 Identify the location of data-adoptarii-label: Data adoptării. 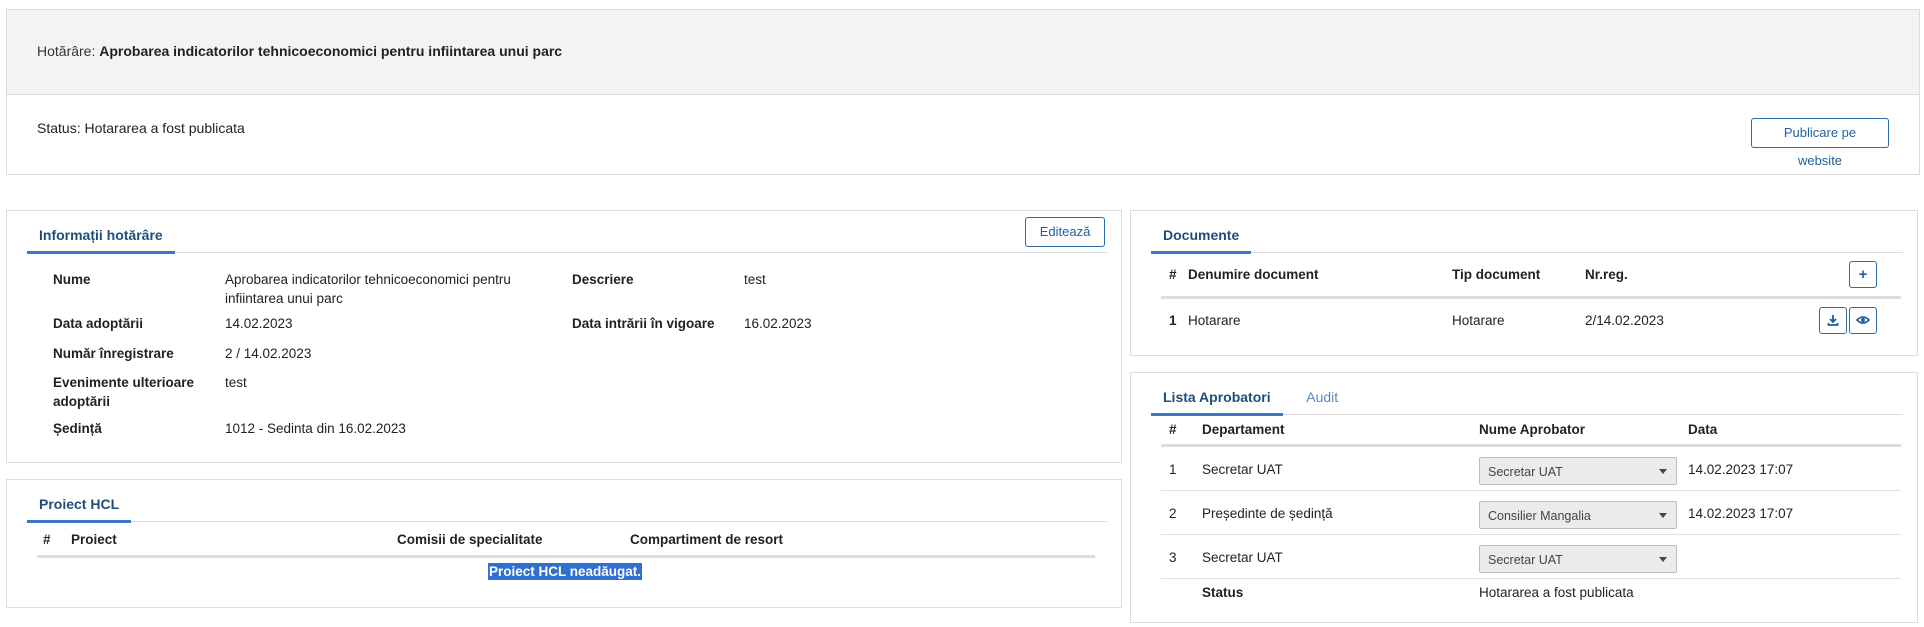
(98, 323).